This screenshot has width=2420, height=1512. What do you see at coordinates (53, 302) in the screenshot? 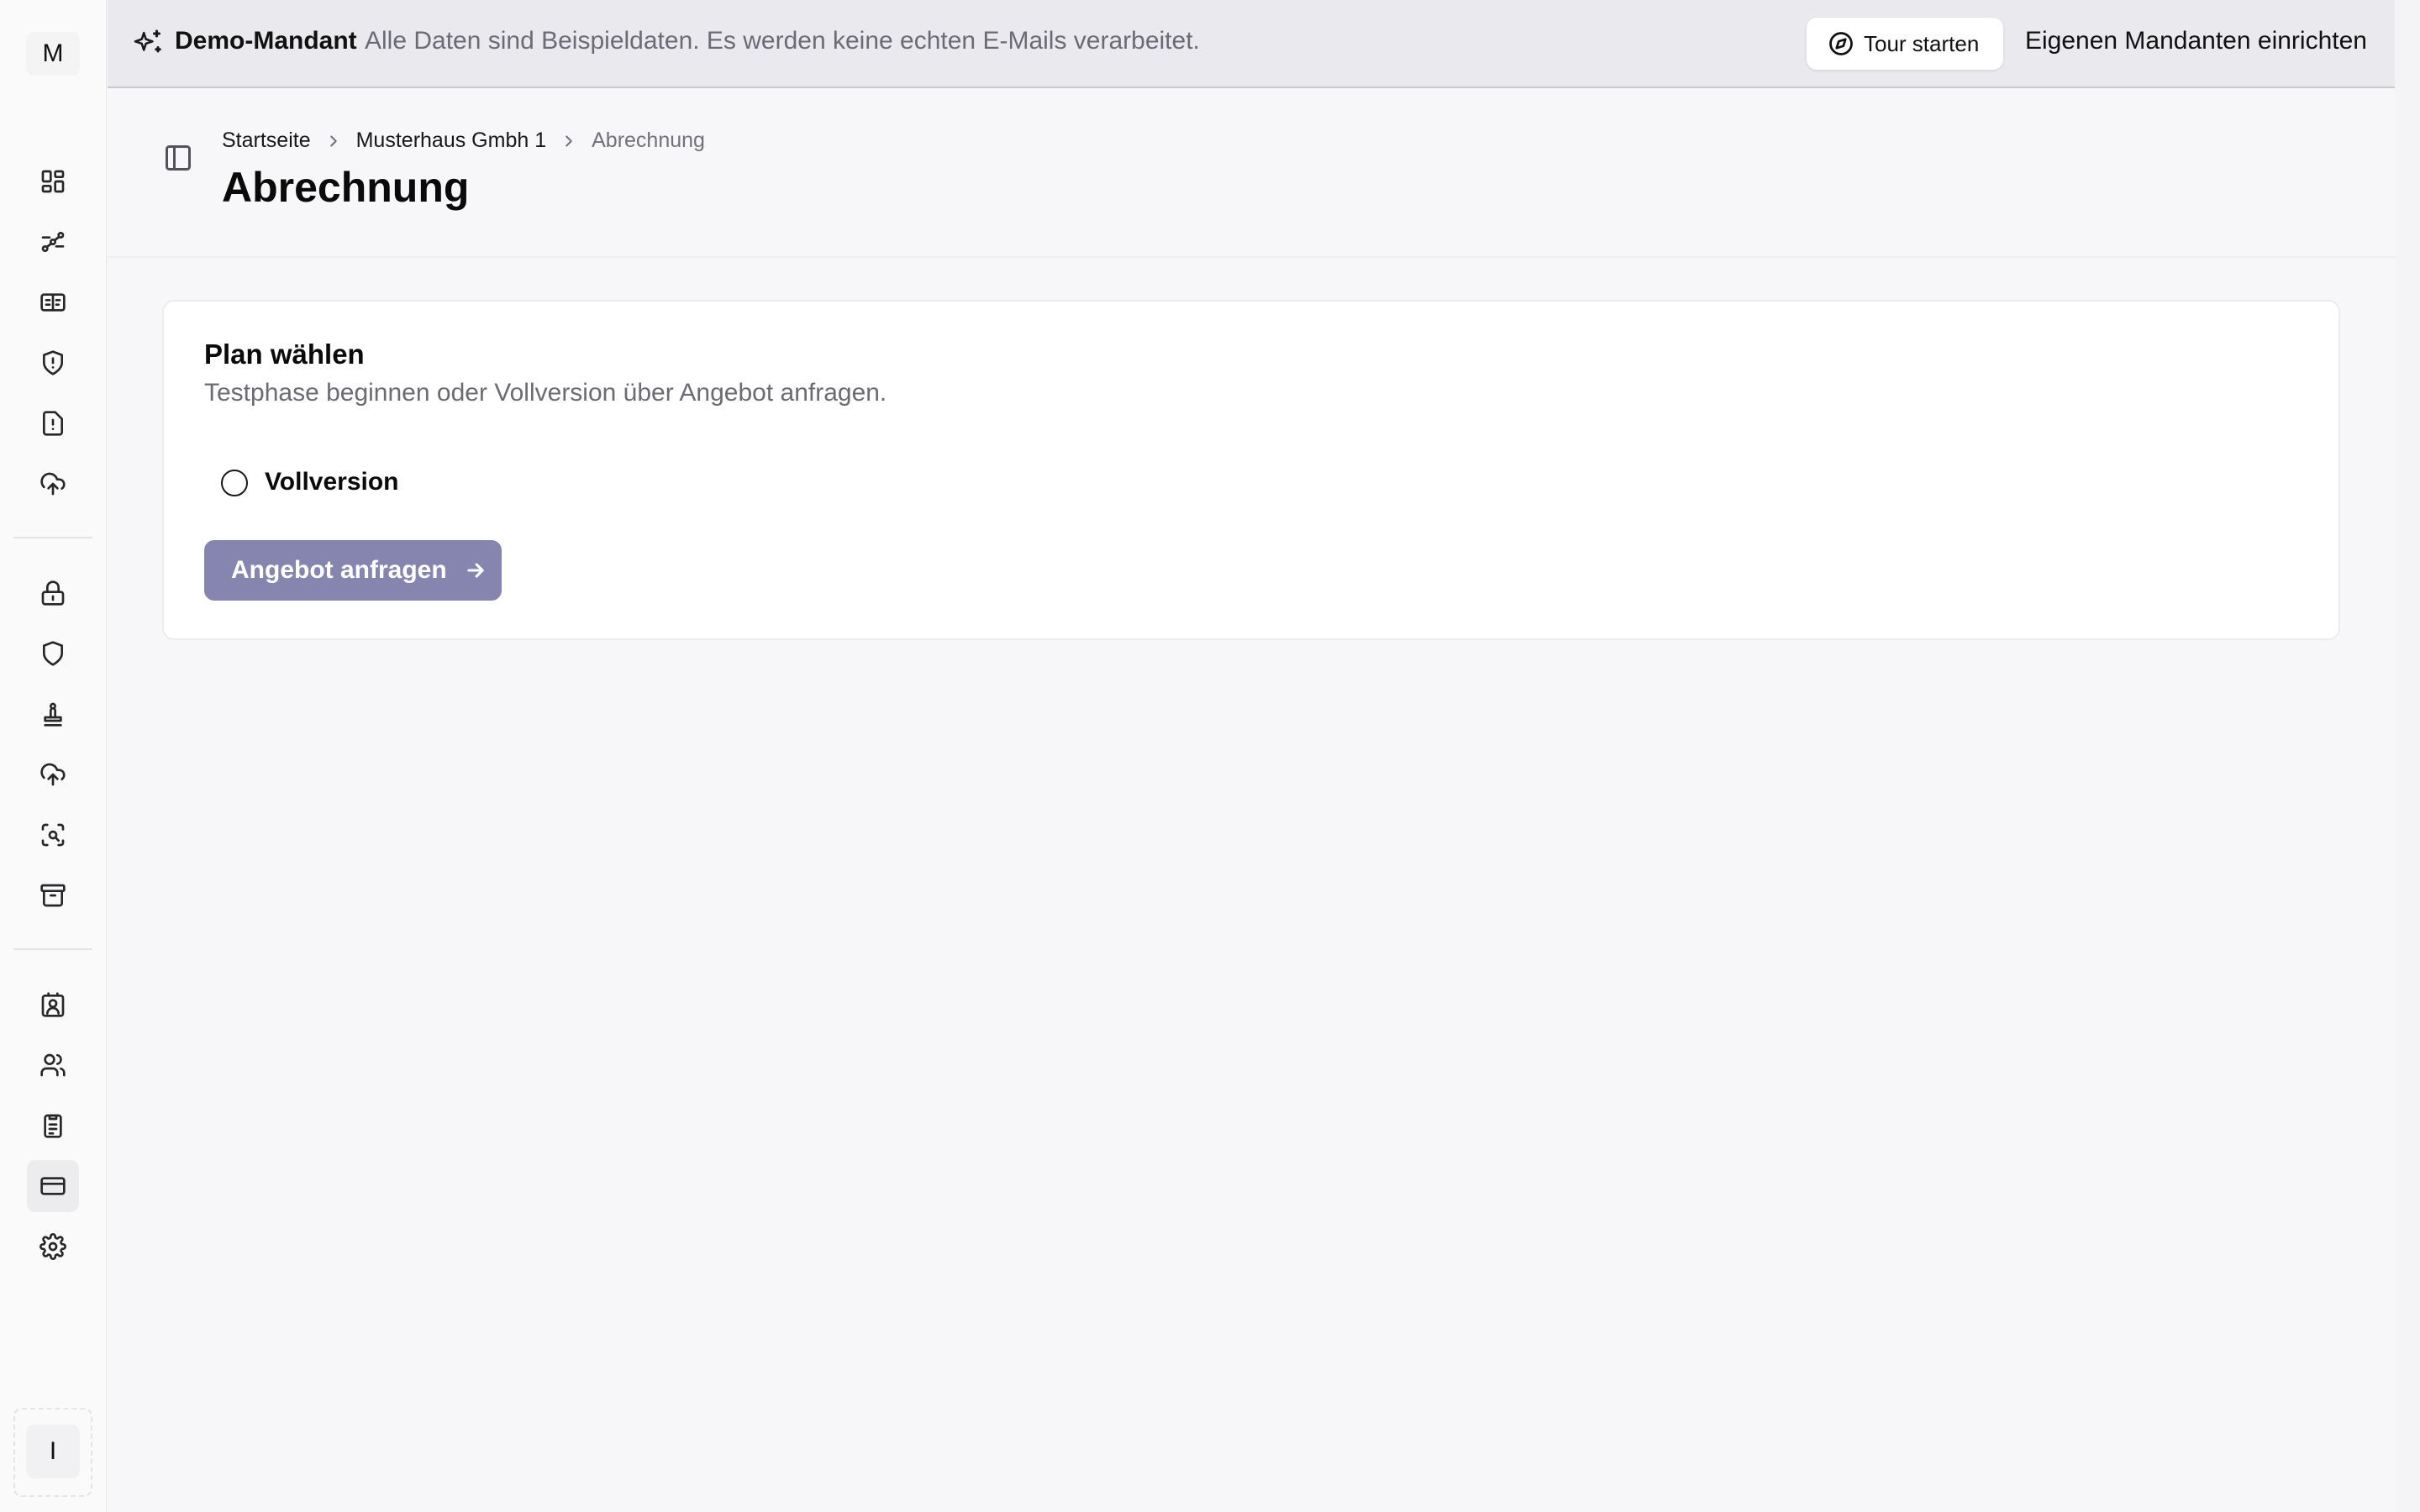
I see `id-card-icon` at bounding box center [53, 302].